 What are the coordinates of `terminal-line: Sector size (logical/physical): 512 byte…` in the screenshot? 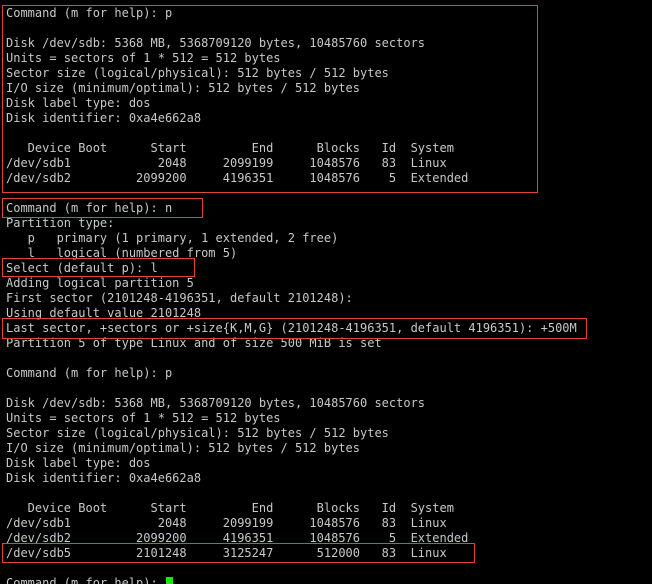 It's located at (197, 433).